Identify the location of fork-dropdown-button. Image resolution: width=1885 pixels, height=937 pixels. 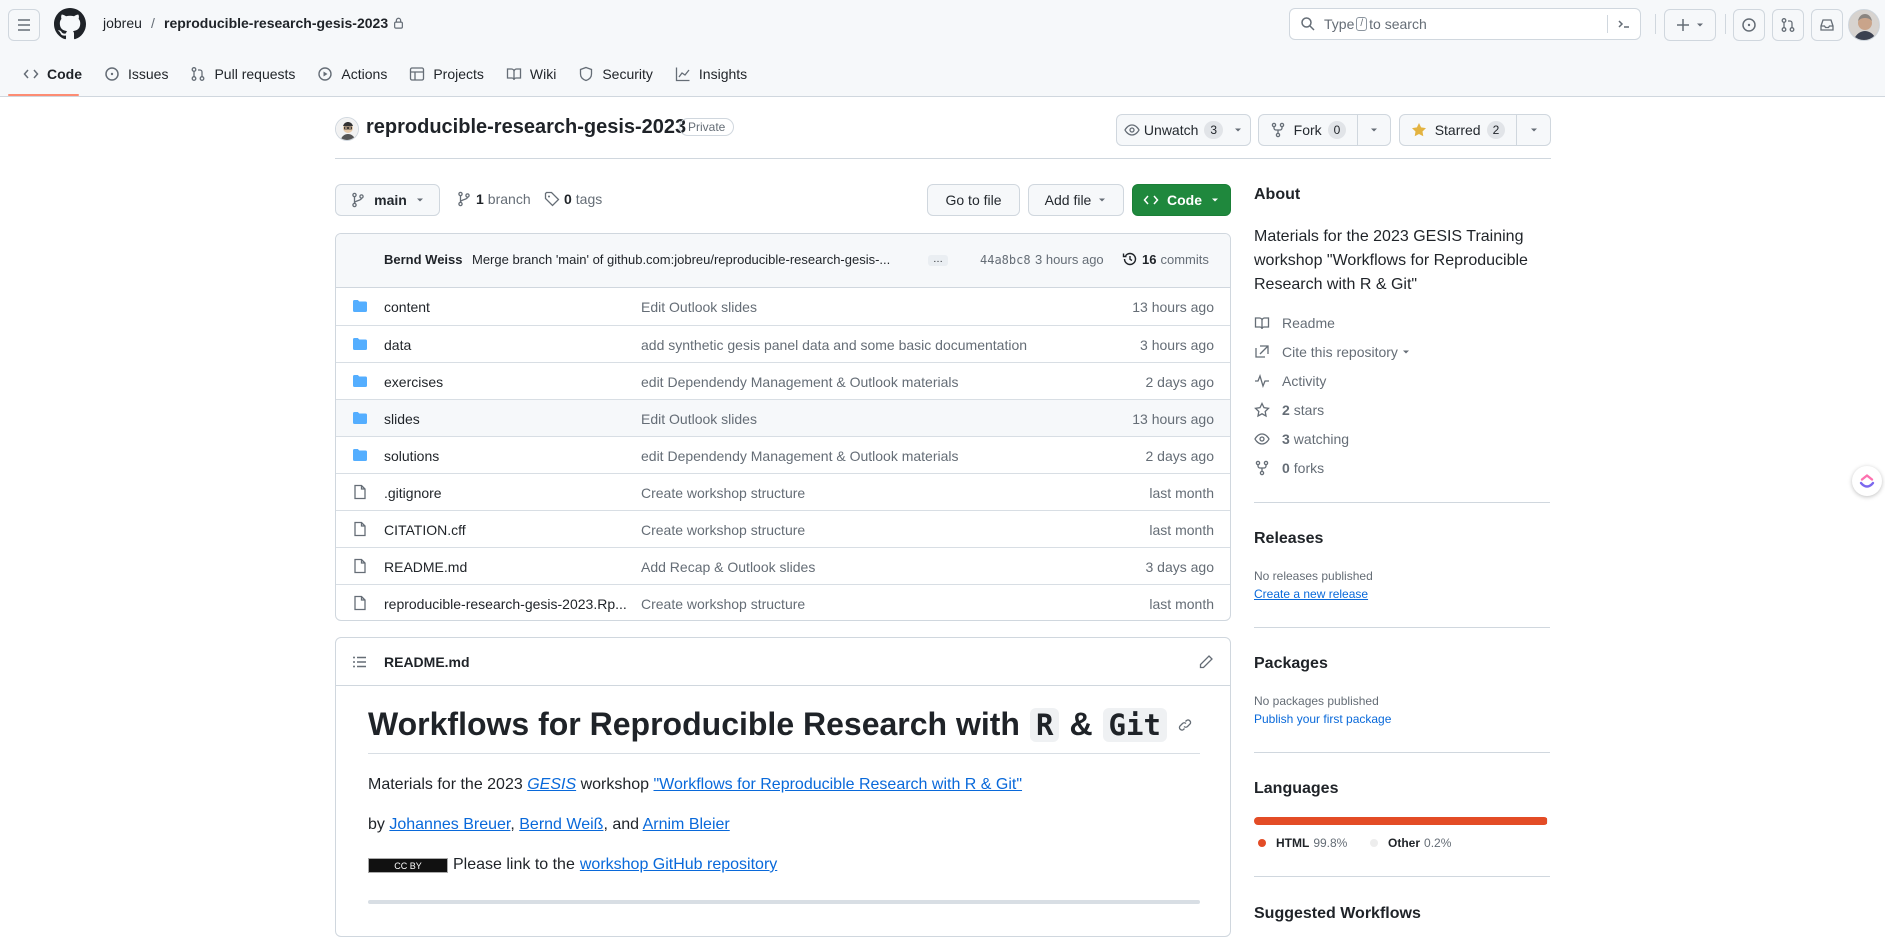
(1374, 130).